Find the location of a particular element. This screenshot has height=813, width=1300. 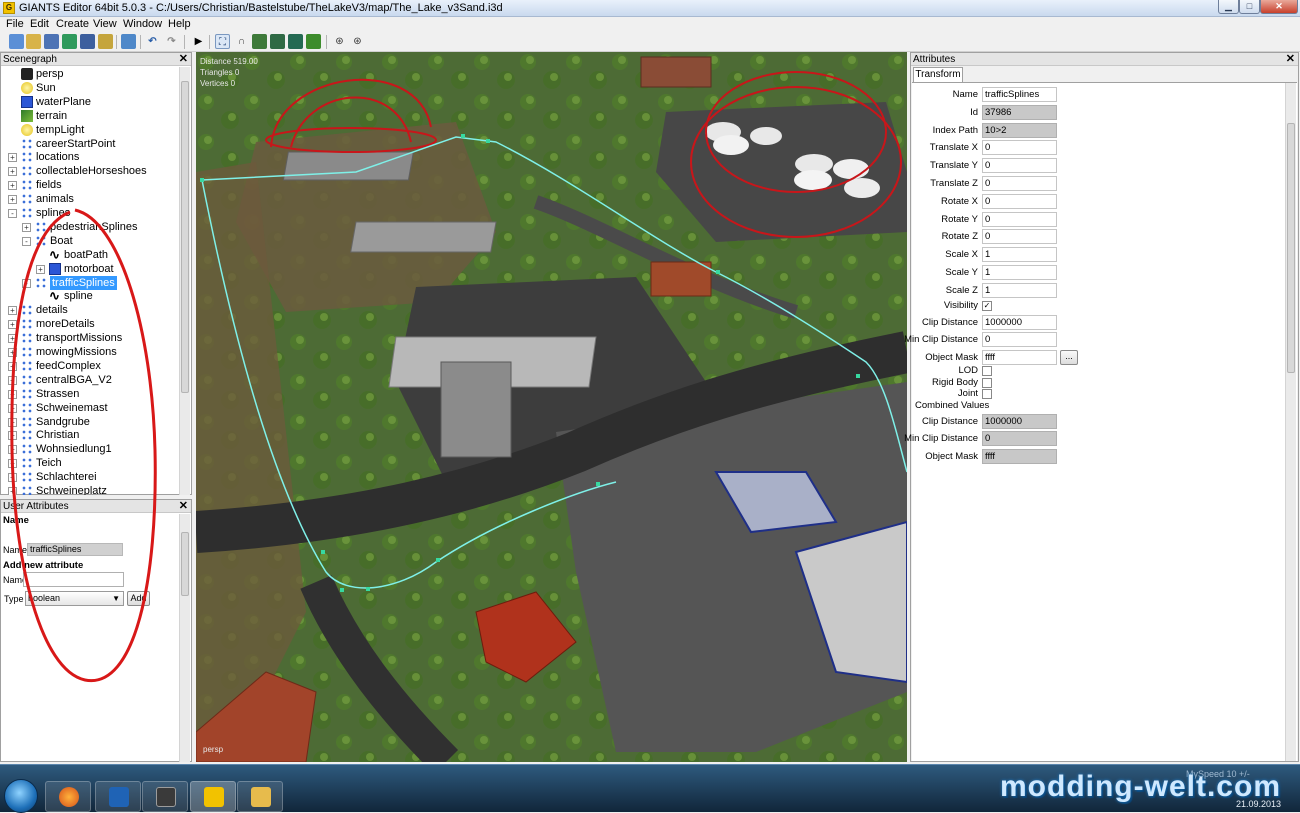

translate-z-label: Translate Z is located at coordinates (954, 183).